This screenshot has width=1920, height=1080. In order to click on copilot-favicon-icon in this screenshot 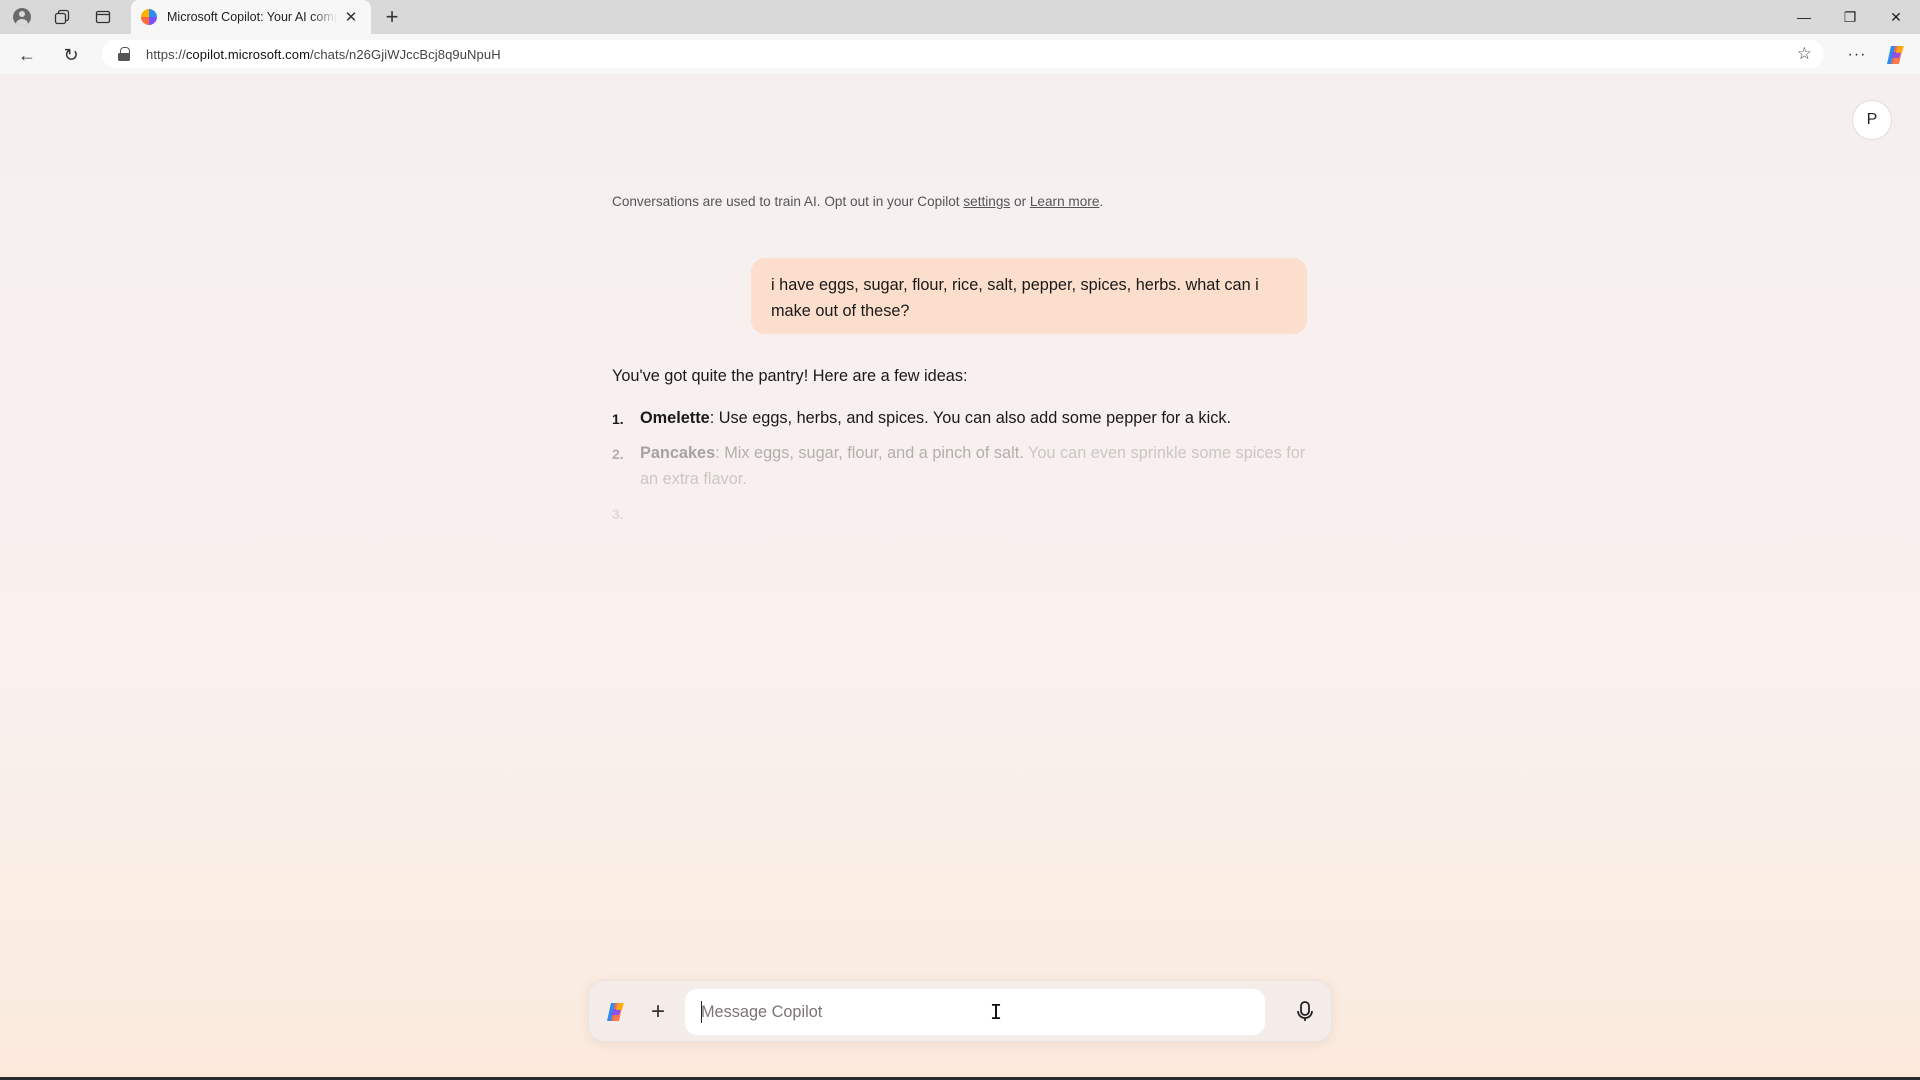, I will do `click(149, 17)`.